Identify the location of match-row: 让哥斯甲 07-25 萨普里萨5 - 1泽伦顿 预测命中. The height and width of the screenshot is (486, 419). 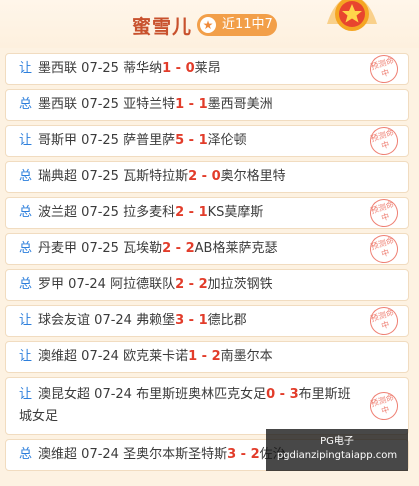
(207, 141).